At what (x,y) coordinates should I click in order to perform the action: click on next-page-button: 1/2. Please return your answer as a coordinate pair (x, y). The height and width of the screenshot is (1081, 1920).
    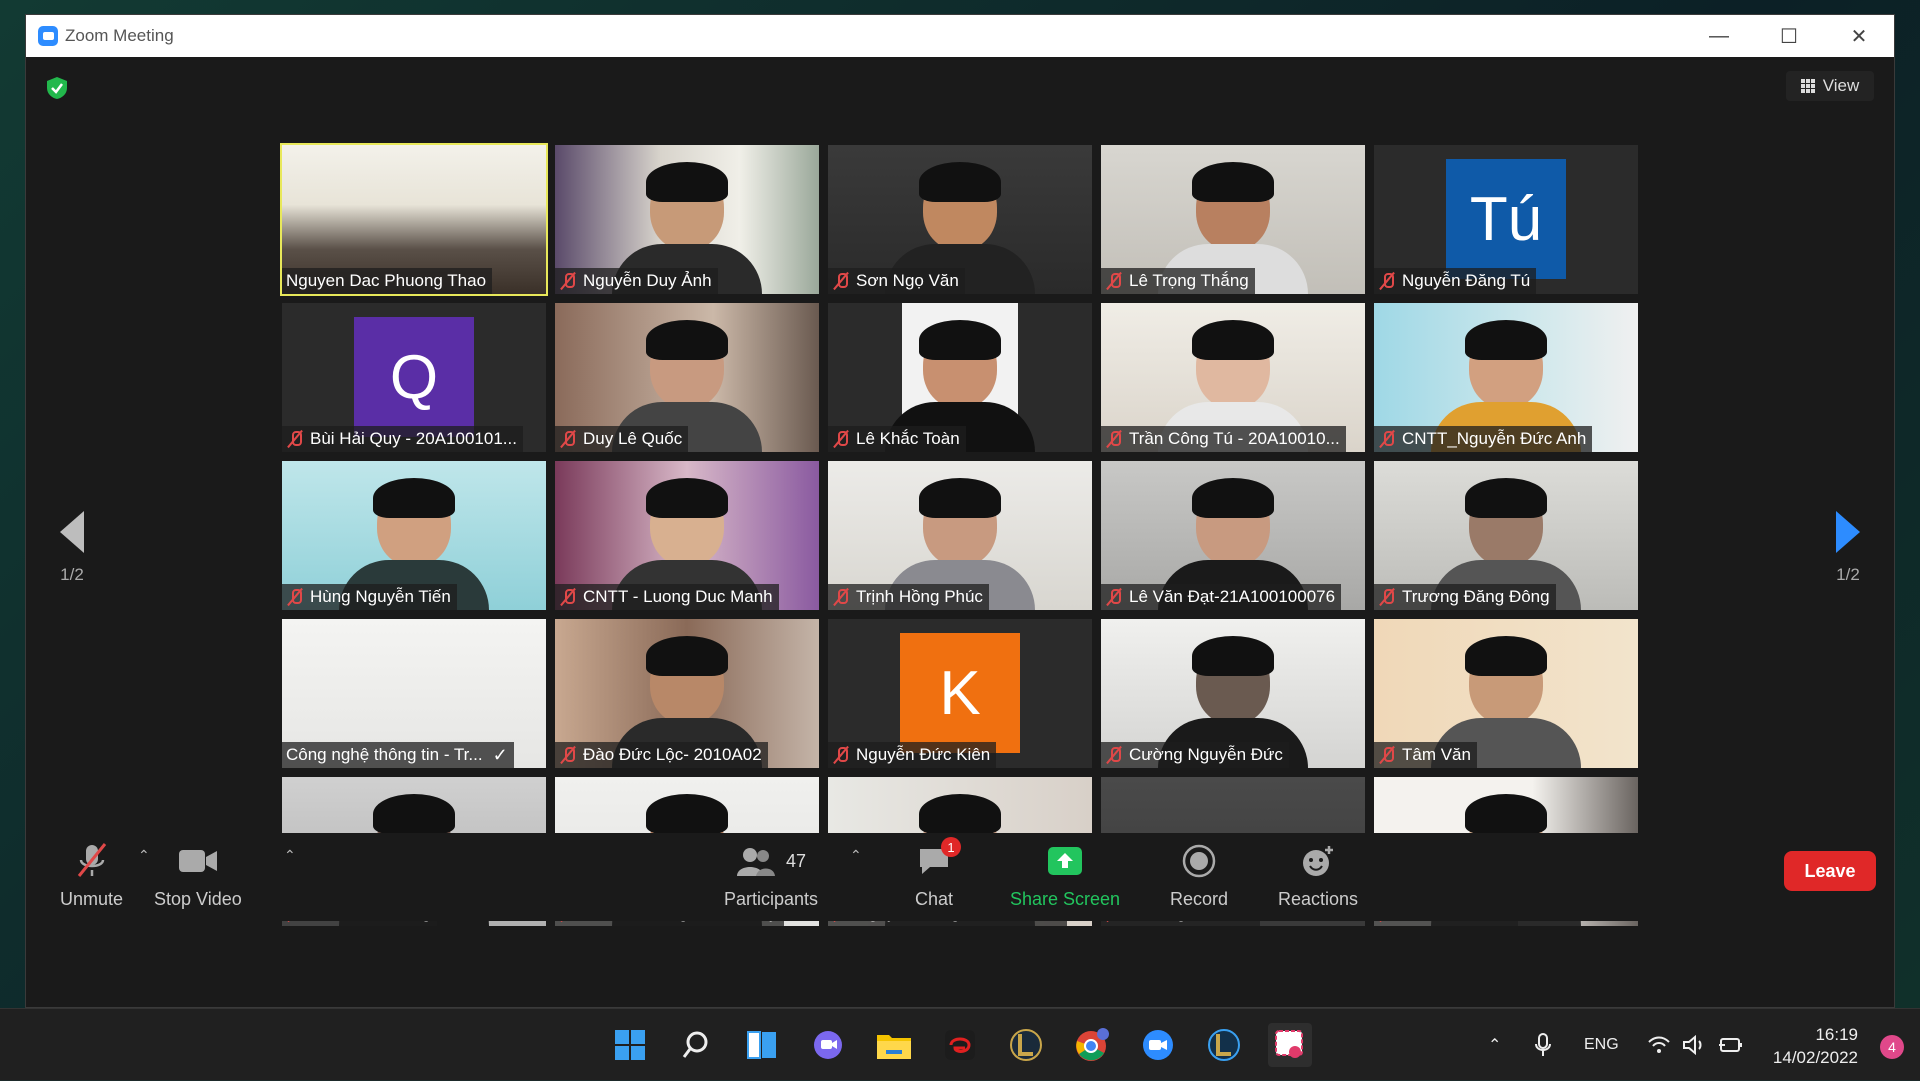
    Looking at the image, I should click on (1848, 548).